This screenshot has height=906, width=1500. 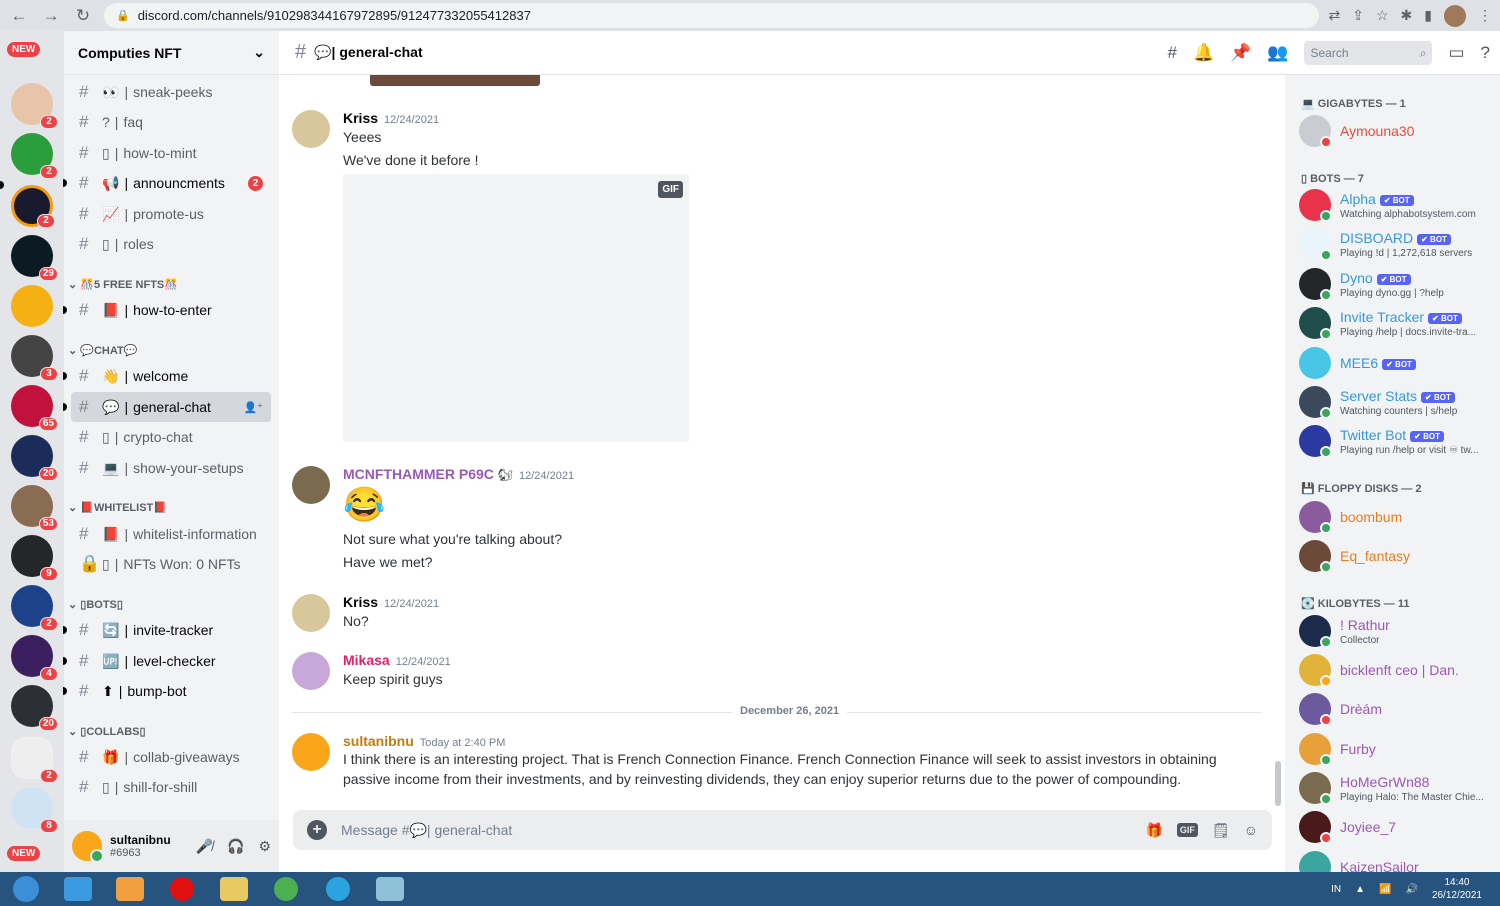 What do you see at coordinates (171, 122) in the screenshot?
I see `channel-item: #? | faq` at bounding box center [171, 122].